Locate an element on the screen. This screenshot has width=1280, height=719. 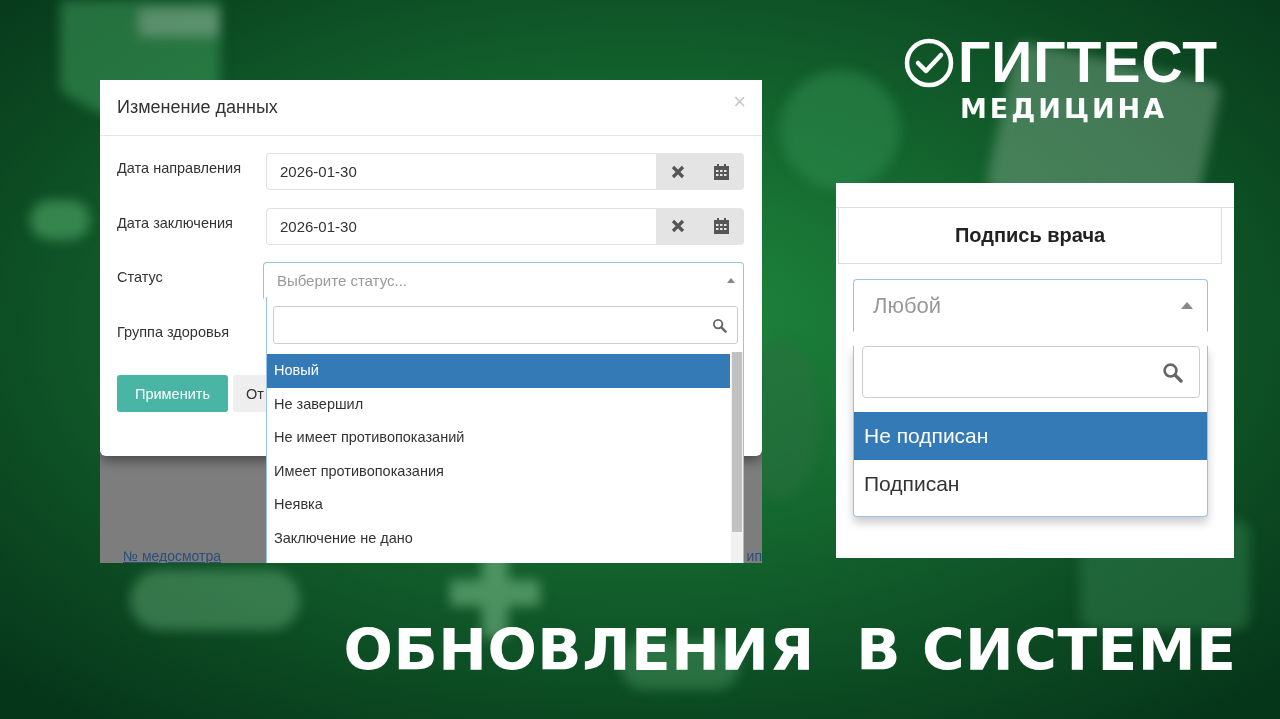
check-circle-icon is located at coordinates (929, 62).